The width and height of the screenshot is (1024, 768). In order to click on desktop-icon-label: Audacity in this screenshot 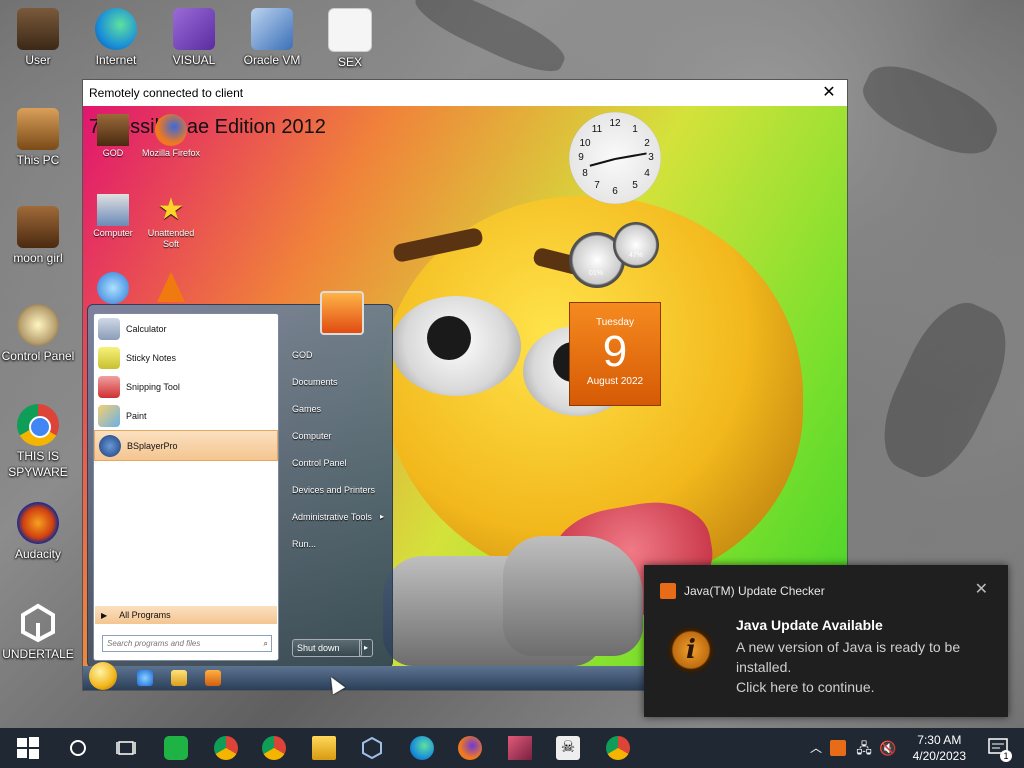, I will do `click(38, 554)`.